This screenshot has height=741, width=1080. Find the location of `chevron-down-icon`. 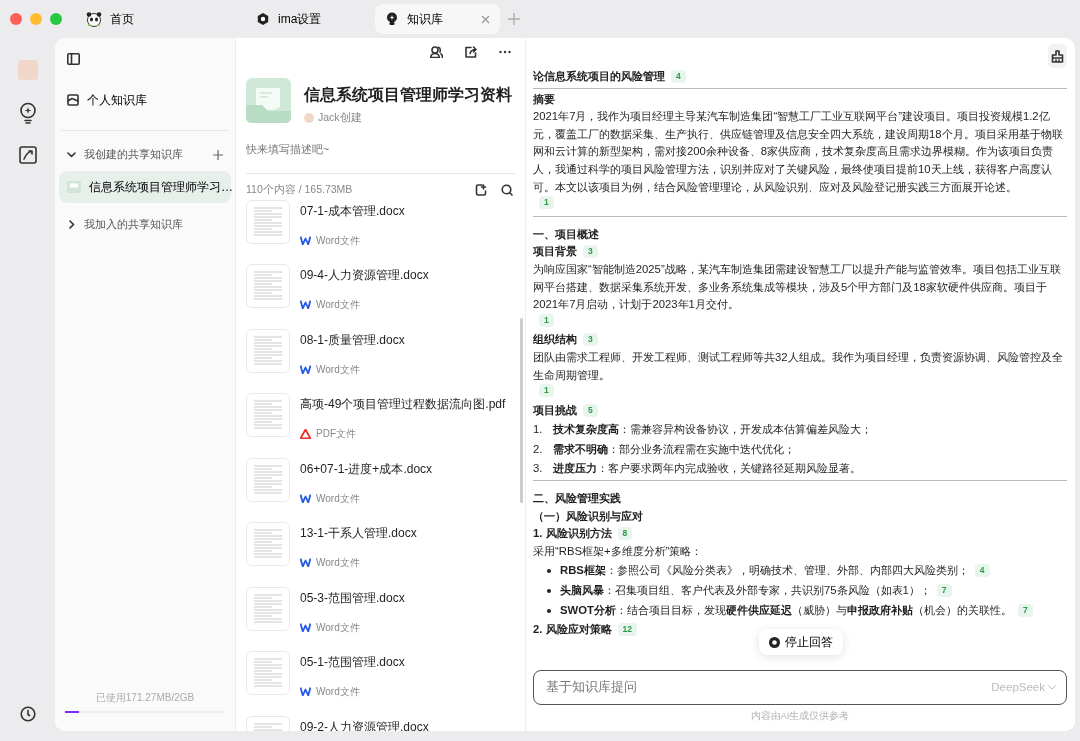

chevron-down-icon is located at coordinates (1052, 687).